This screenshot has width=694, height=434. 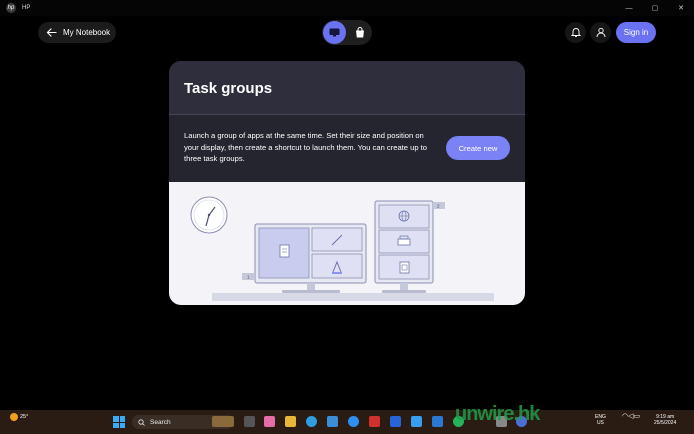 What do you see at coordinates (304, 258) in the screenshot?
I see `left-monitor-icon` at bounding box center [304, 258].